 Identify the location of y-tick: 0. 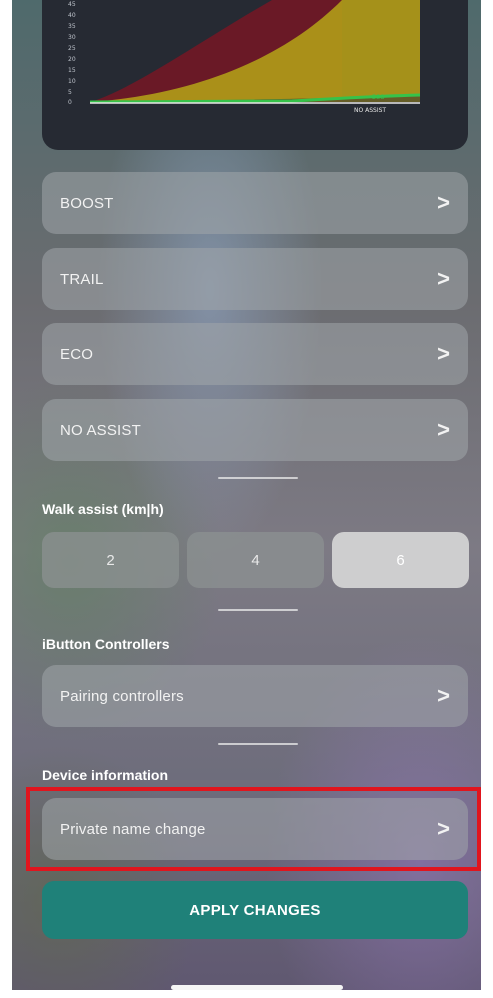
(70, 102).